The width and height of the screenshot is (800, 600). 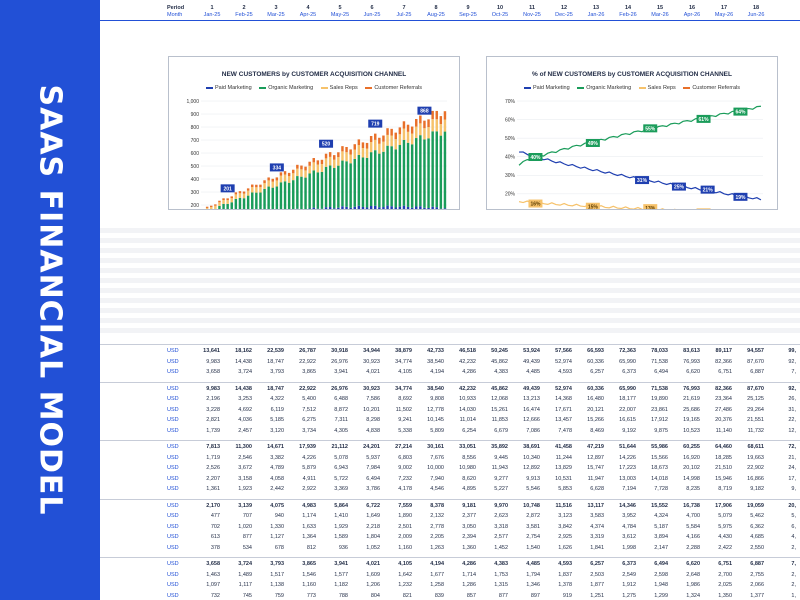 What do you see at coordinates (704, 120) in the screenshot?
I see `data-label: 61%` at bounding box center [704, 120].